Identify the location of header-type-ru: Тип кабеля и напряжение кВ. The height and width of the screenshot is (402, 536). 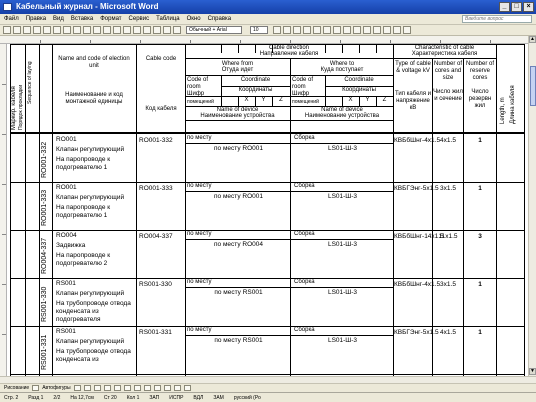
(413, 101).